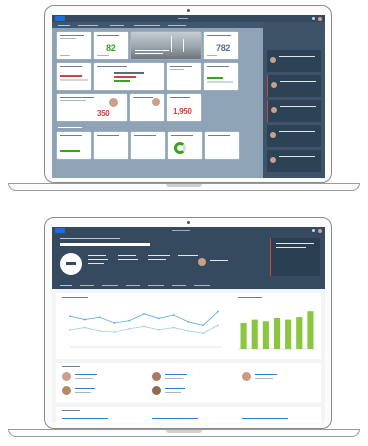  What do you see at coordinates (148, 145) in the screenshot?
I see `tile-g2-c` at bounding box center [148, 145].